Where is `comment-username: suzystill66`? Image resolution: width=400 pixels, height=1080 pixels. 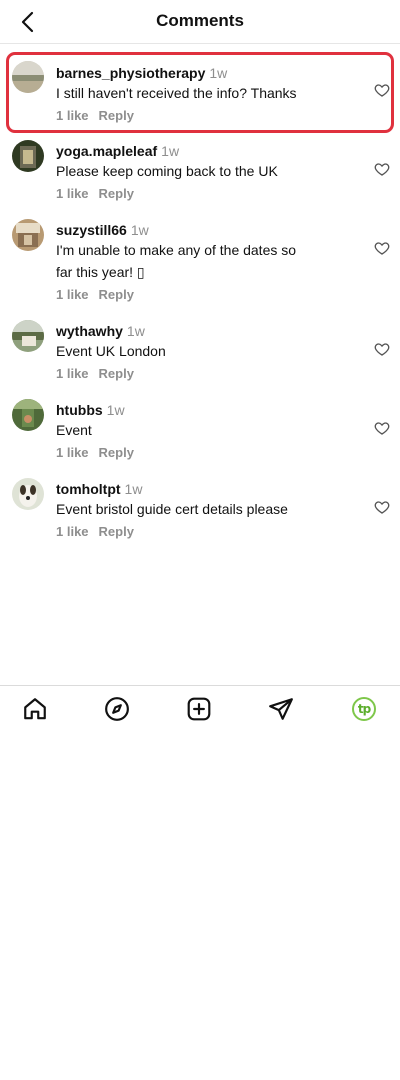
comment-username: suzystill66 is located at coordinates (91, 230).